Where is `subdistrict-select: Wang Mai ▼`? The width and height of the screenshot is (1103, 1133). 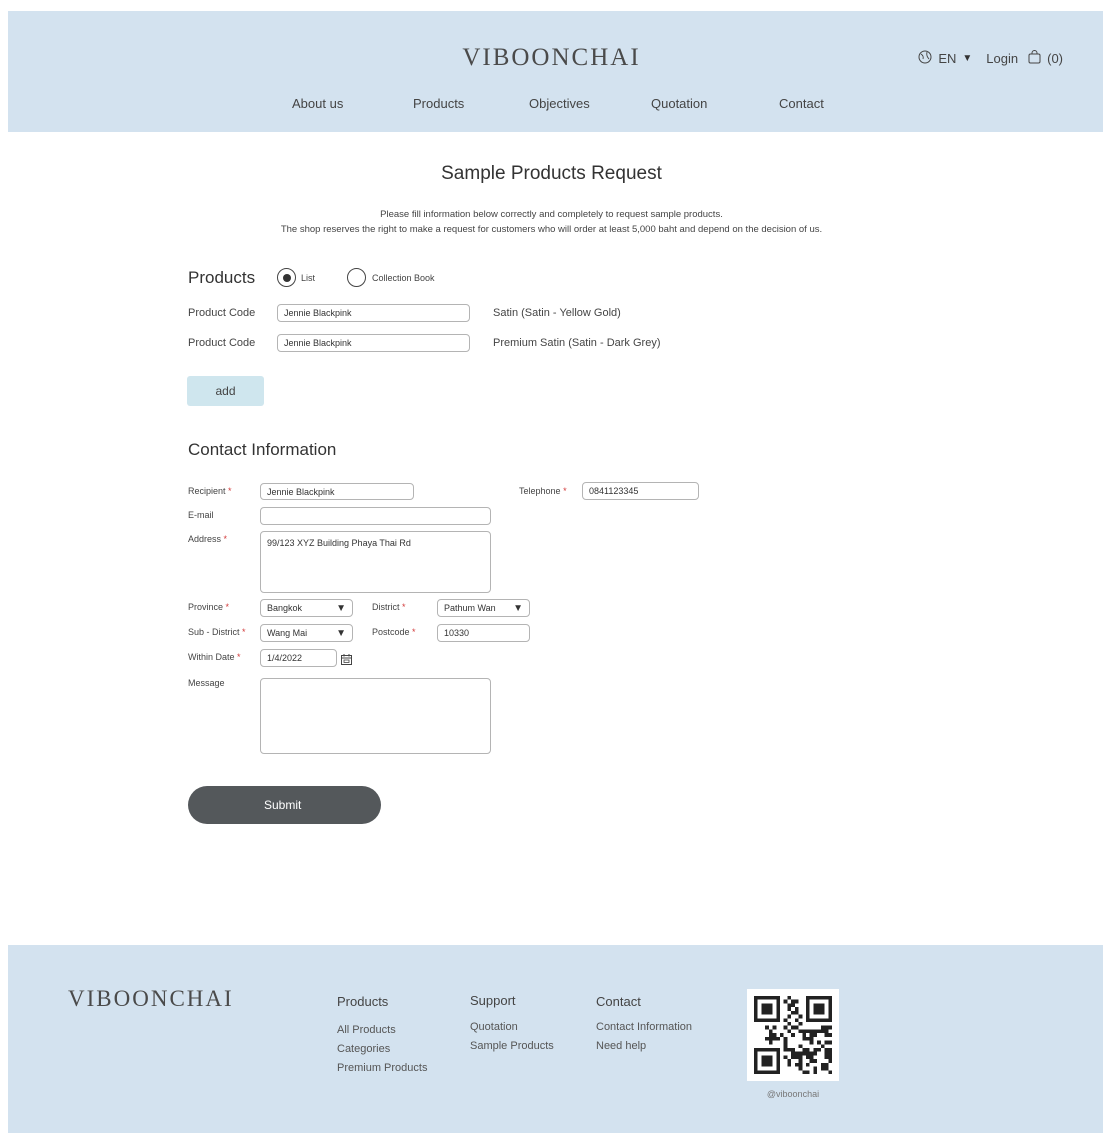
subdistrict-select: Wang Mai ▼ is located at coordinates (306, 633).